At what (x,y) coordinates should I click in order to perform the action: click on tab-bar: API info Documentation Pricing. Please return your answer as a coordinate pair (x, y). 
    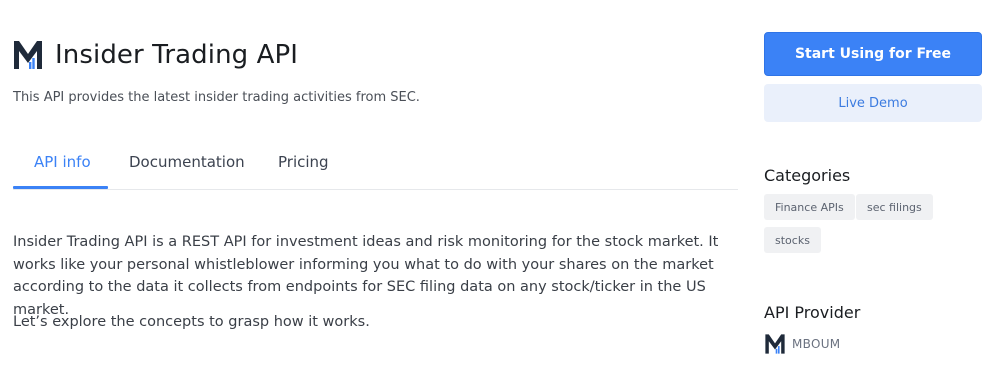
    Looking at the image, I should click on (375, 164).